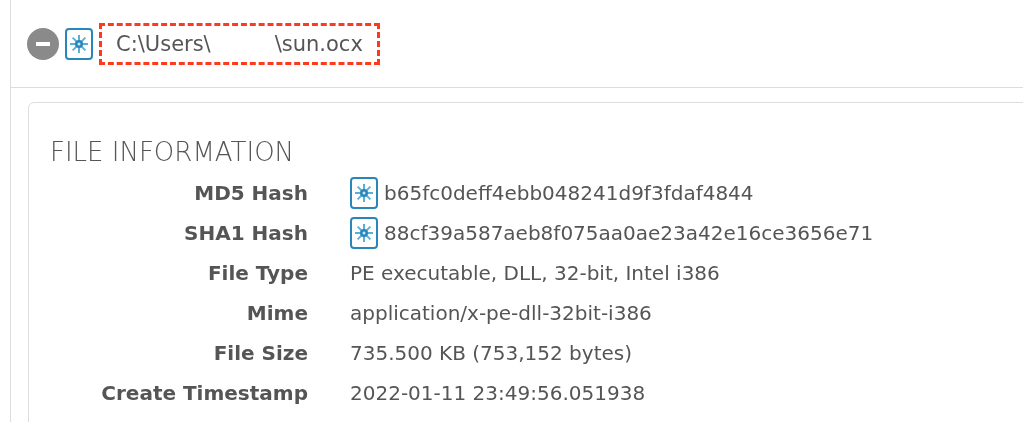 The height and width of the screenshot is (422, 1023). I want to click on field-value: 2022-01-11 23:49:56.051938, so click(498, 393).